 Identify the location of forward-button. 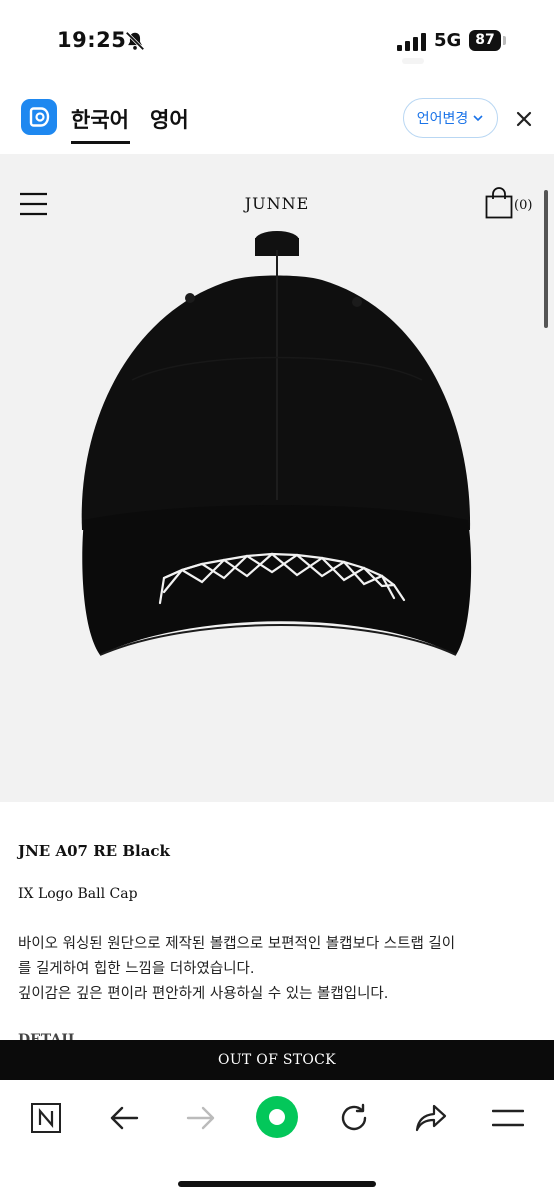
(201, 1118).